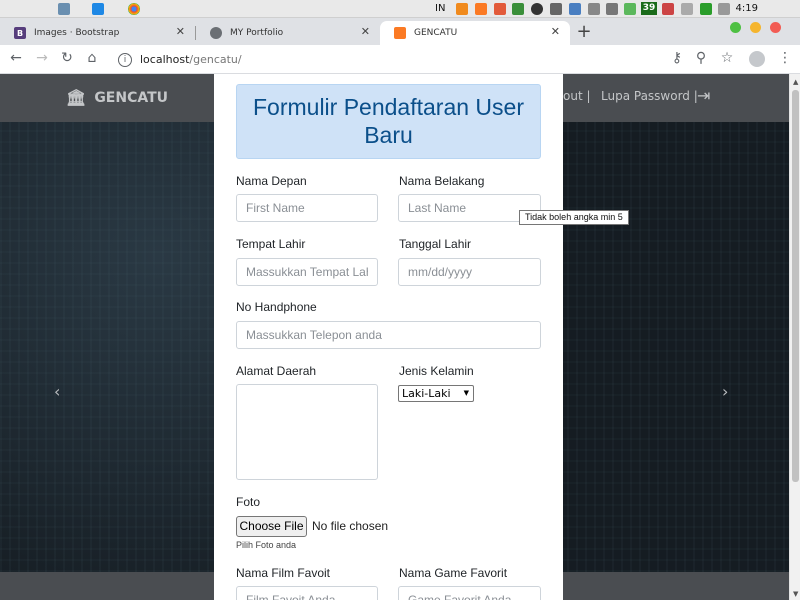 Image resolution: width=800 pixels, height=600 pixels. I want to click on site-brand: 🏛 GENCATU, so click(117, 97).